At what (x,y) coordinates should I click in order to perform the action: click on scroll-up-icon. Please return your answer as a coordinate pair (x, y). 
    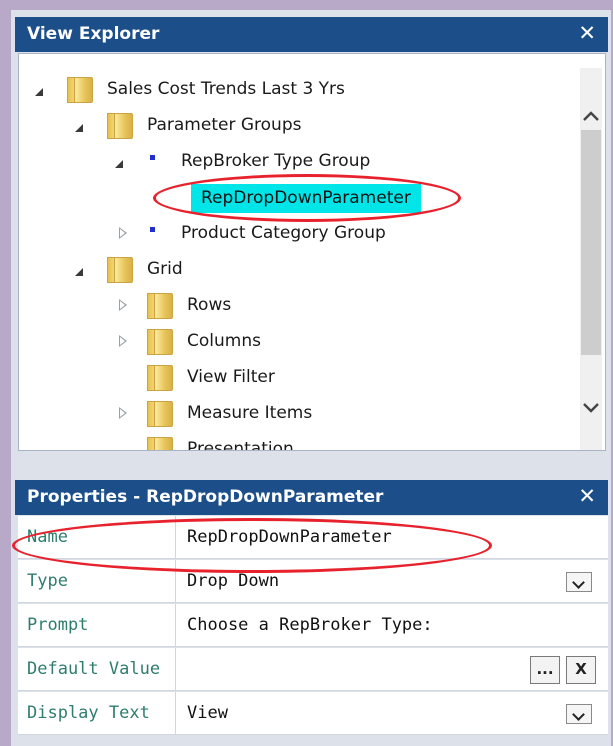
    Looking at the image, I should click on (591, 117).